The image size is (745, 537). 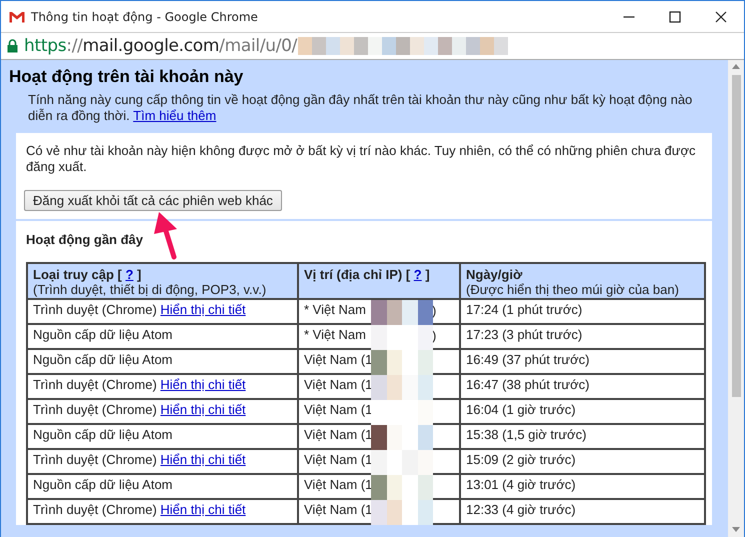 What do you see at coordinates (524, 309) in the screenshot?
I see `time-text: 17:24 (1 phút trước)` at bounding box center [524, 309].